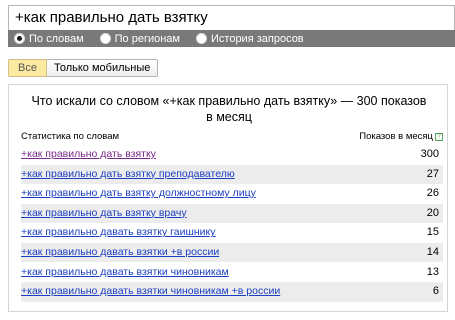 This screenshot has width=455, height=320. What do you see at coordinates (432, 212) in the screenshot?
I see `impressions-count: 20` at bounding box center [432, 212].